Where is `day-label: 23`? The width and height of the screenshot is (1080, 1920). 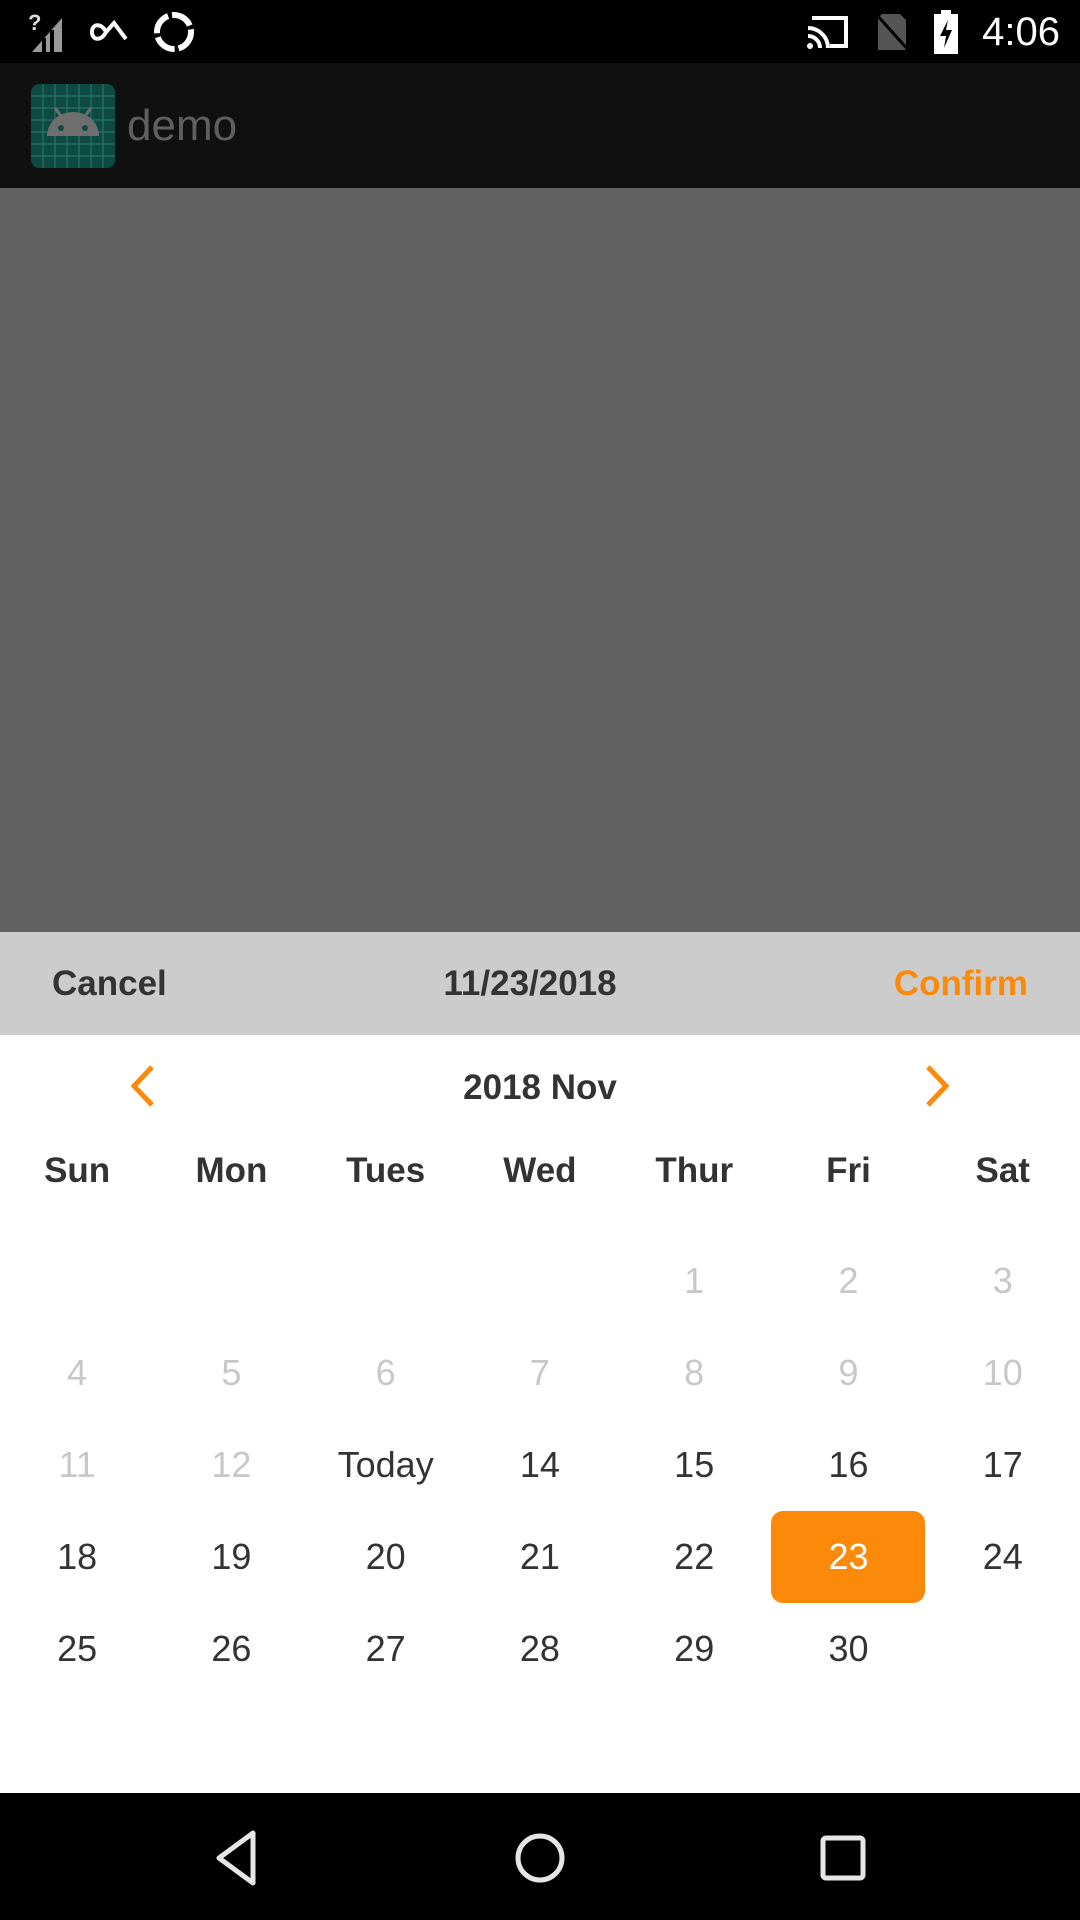 day-label: 23 is located at coordinates (848, 1556).